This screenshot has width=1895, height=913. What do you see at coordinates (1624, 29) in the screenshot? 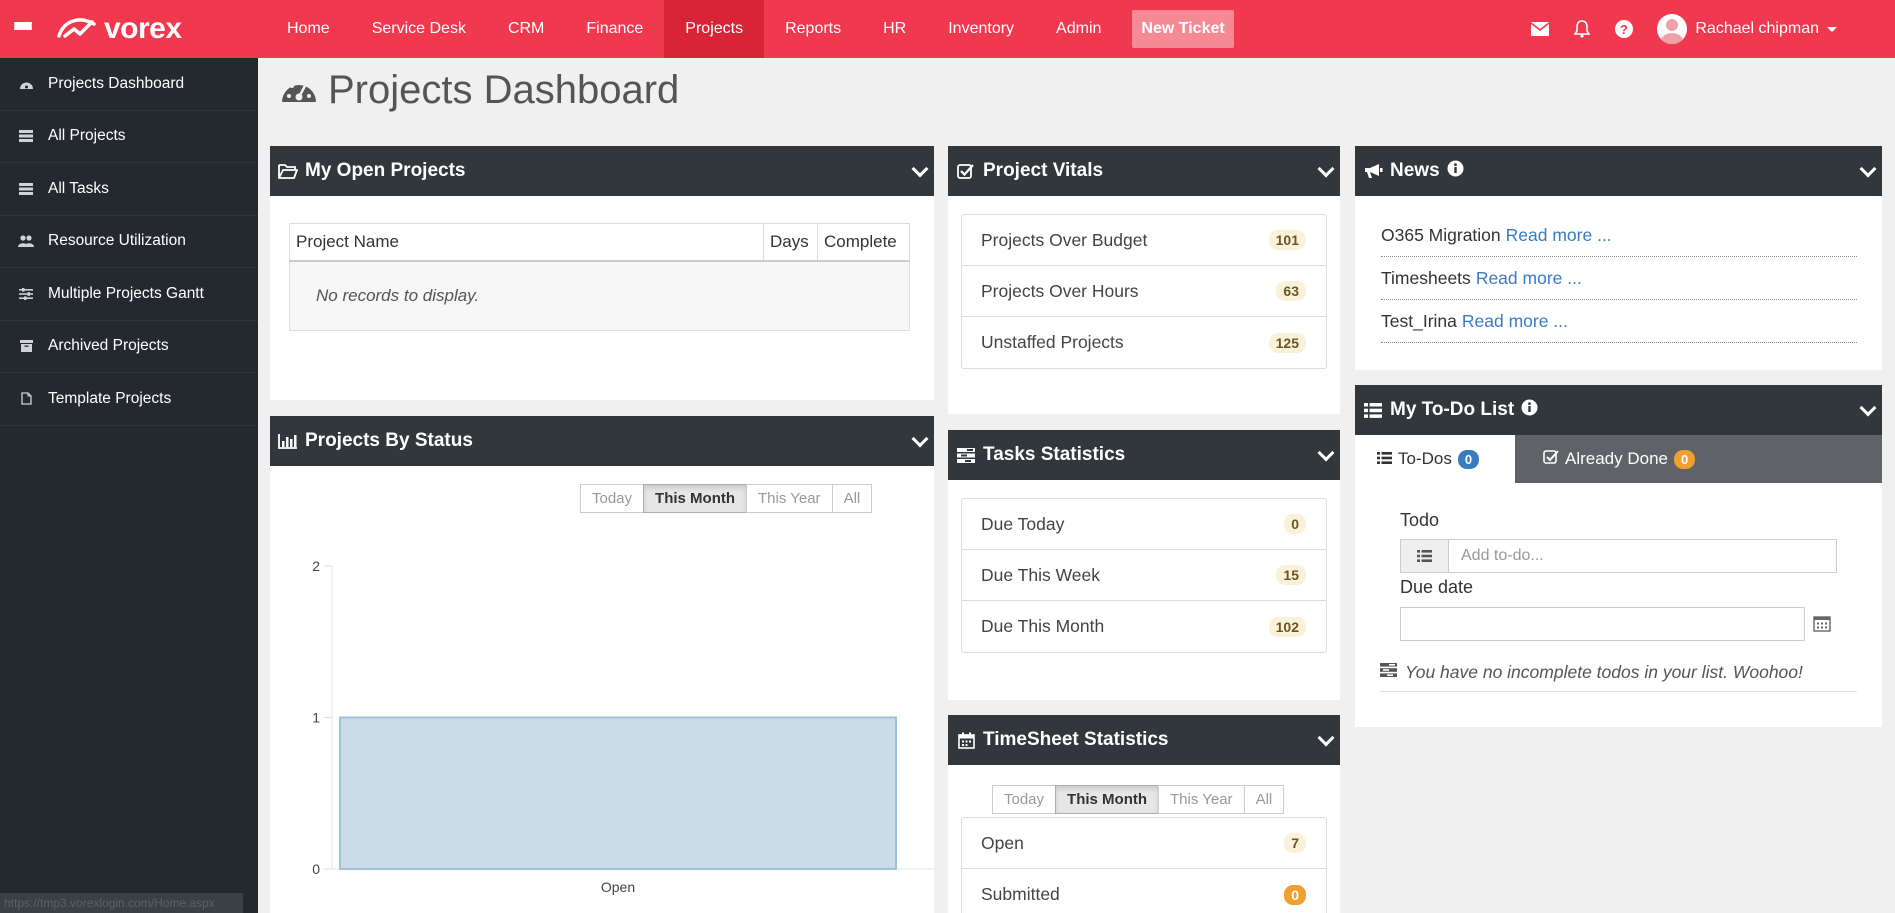
I see `help-icon: ?` at bounding box center [1624, 29].